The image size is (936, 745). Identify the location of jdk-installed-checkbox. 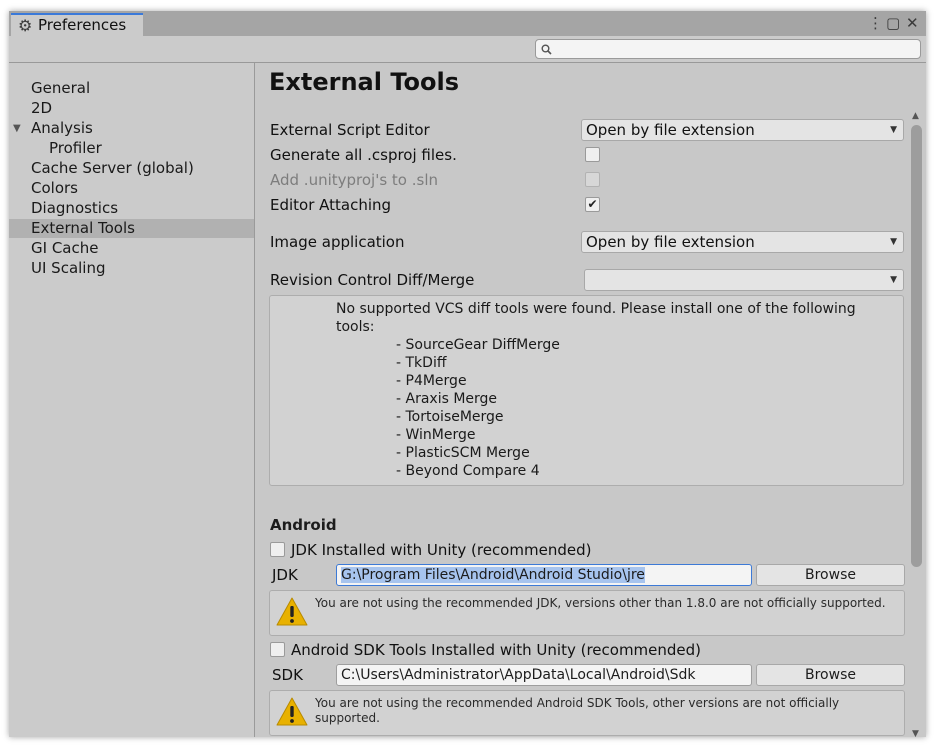
(277, 549).